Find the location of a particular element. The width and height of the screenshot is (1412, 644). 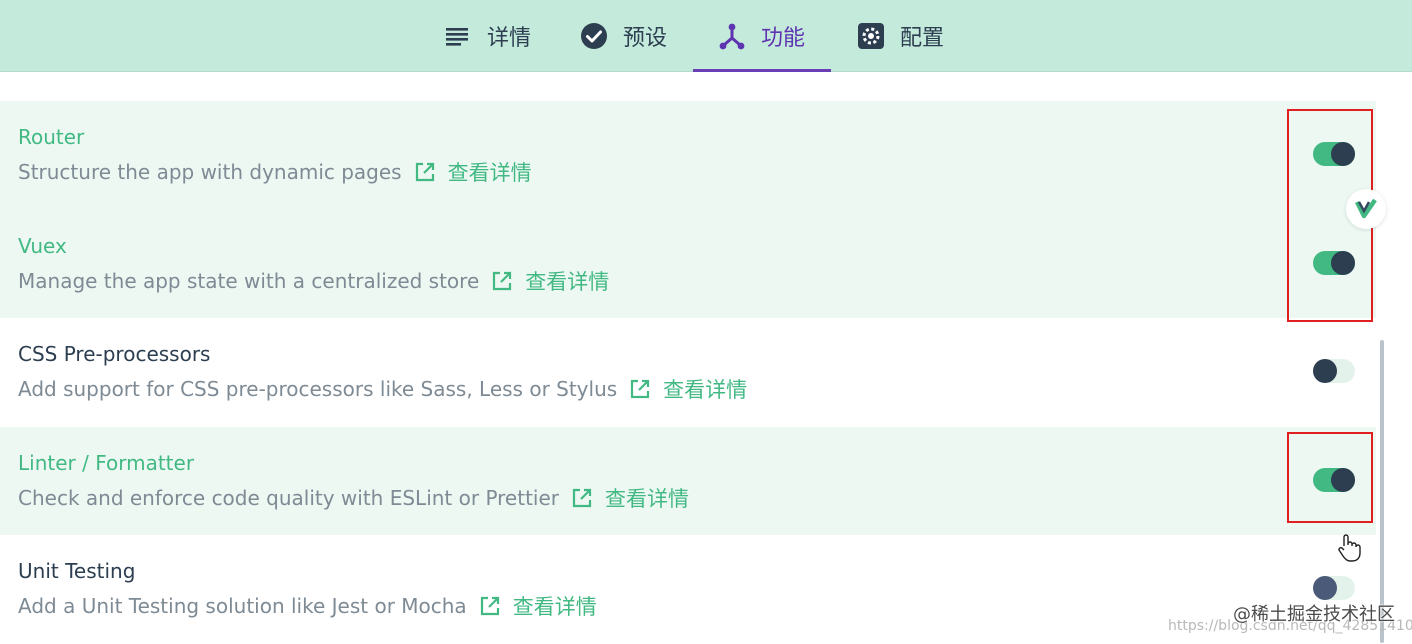

tab-label: 详情 is located at coordinates (509, 38).